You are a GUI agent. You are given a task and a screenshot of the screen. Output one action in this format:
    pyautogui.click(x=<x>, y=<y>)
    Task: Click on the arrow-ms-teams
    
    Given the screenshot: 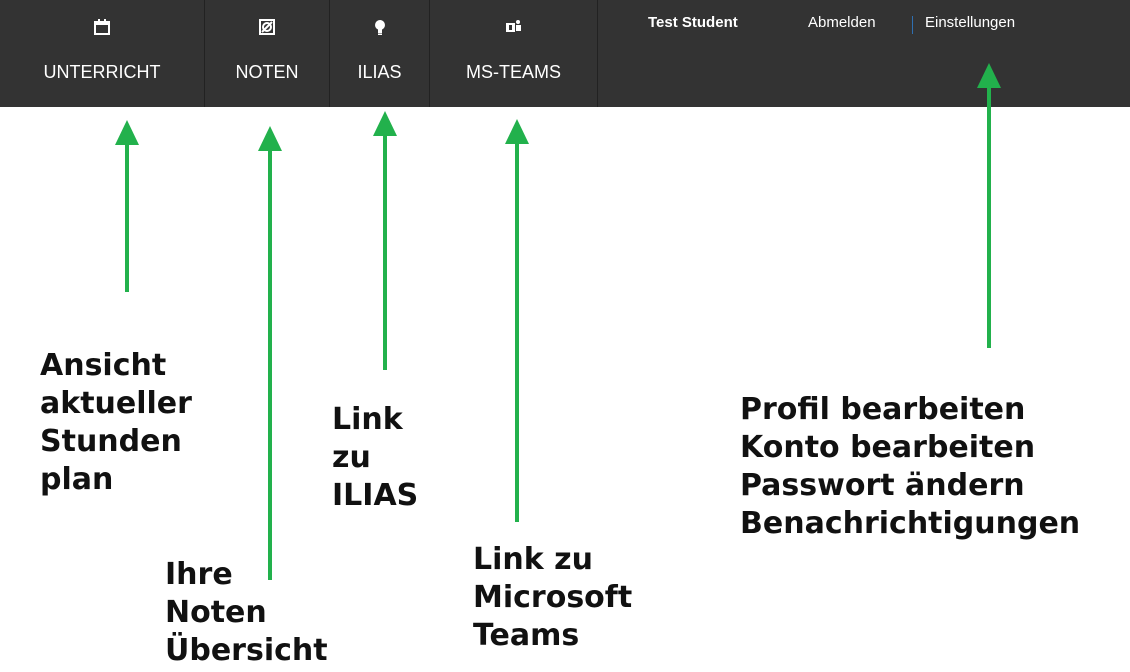 What is the action you would take?
    pyautogui.click(x=517, y=320)
    